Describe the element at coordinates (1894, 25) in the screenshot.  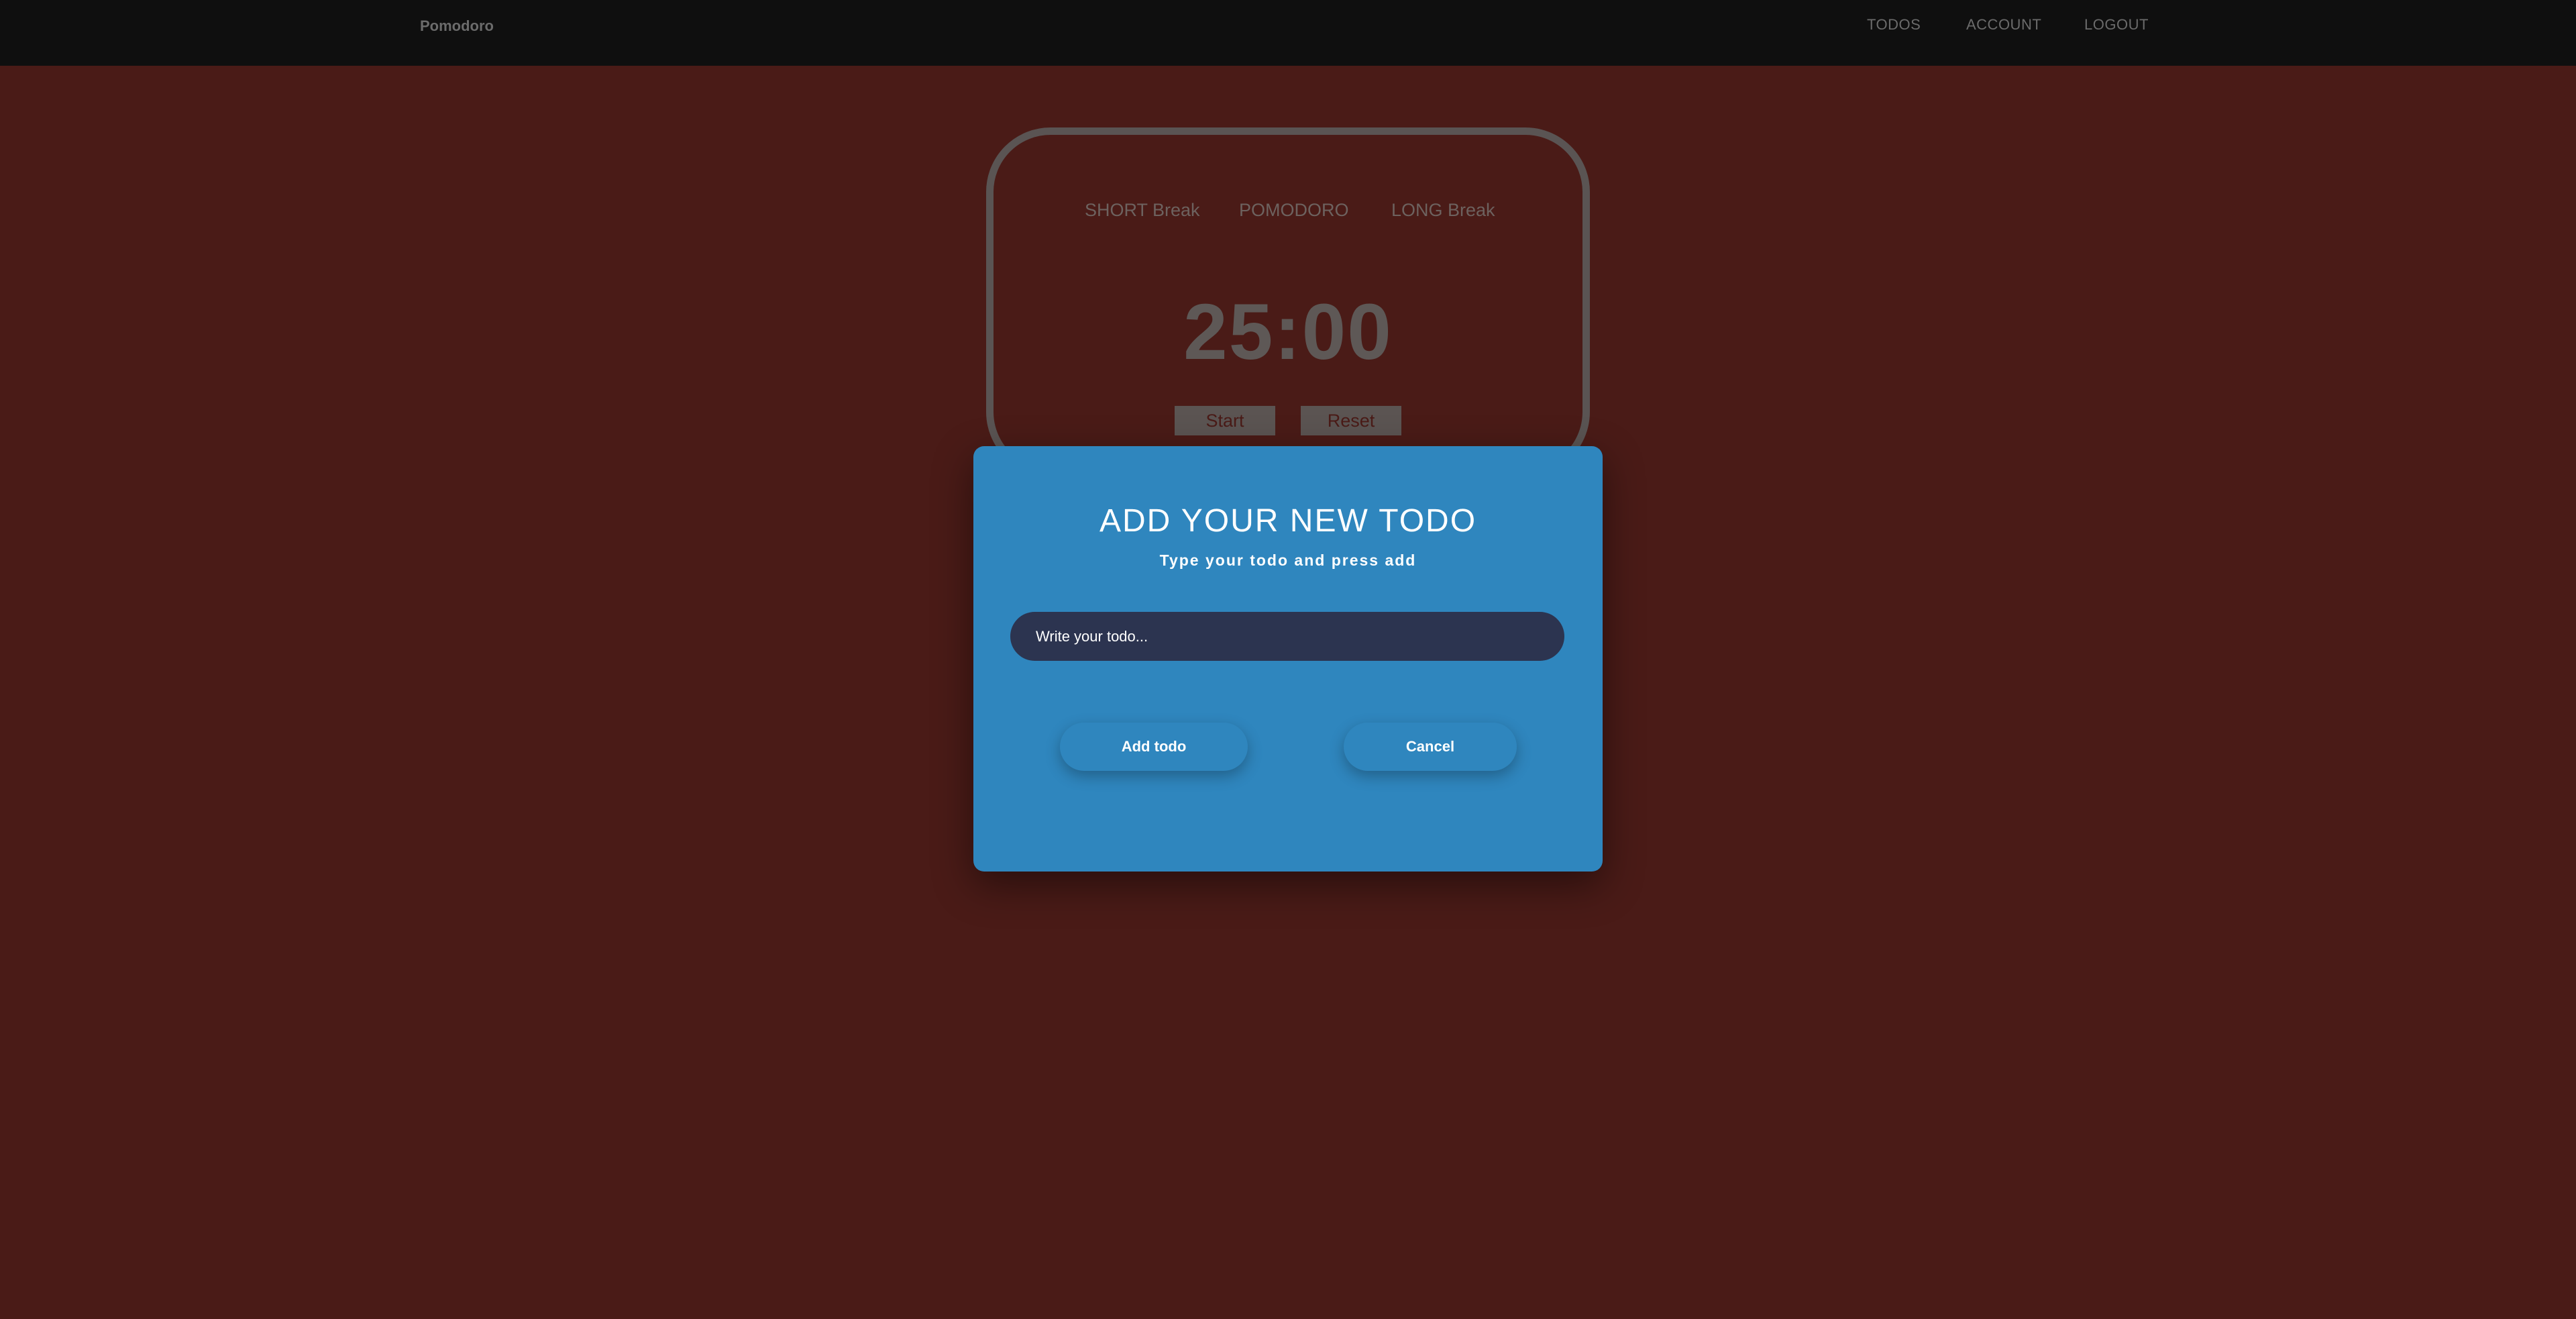
I see `nav-link-todos: TODOS` at that location.